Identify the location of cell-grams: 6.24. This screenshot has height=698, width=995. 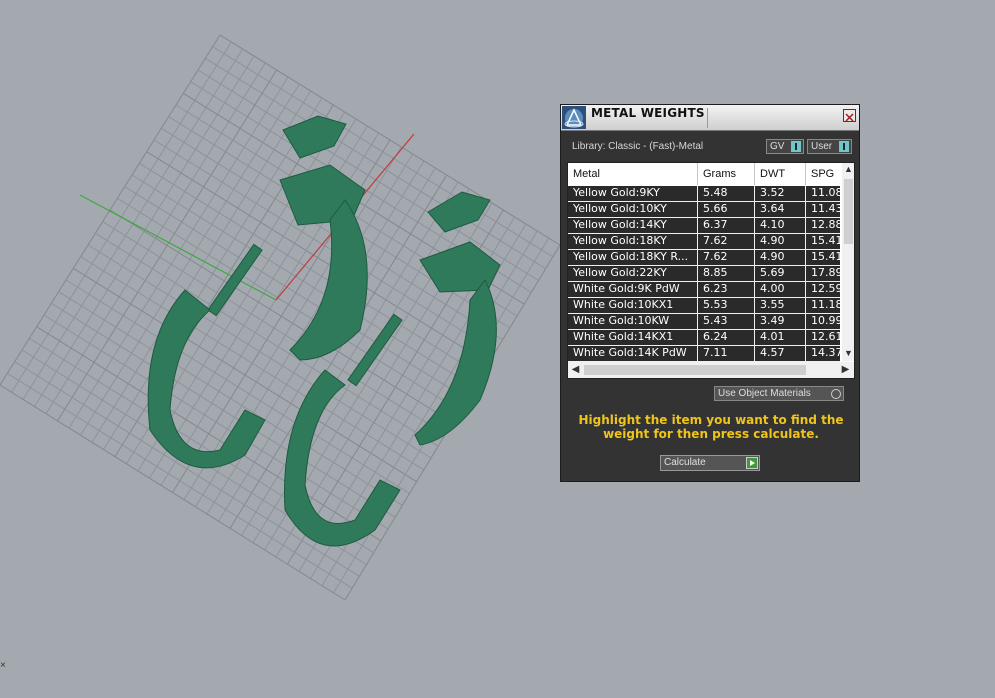
(726, 337).